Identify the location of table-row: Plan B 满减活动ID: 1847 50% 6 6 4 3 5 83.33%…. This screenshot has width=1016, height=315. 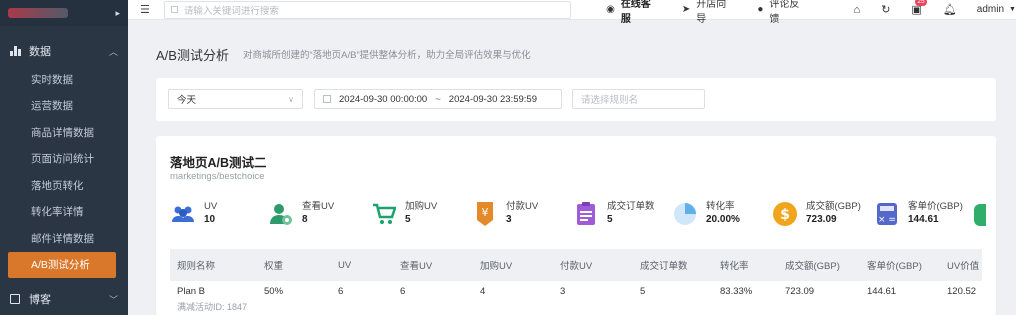
(576, 298).